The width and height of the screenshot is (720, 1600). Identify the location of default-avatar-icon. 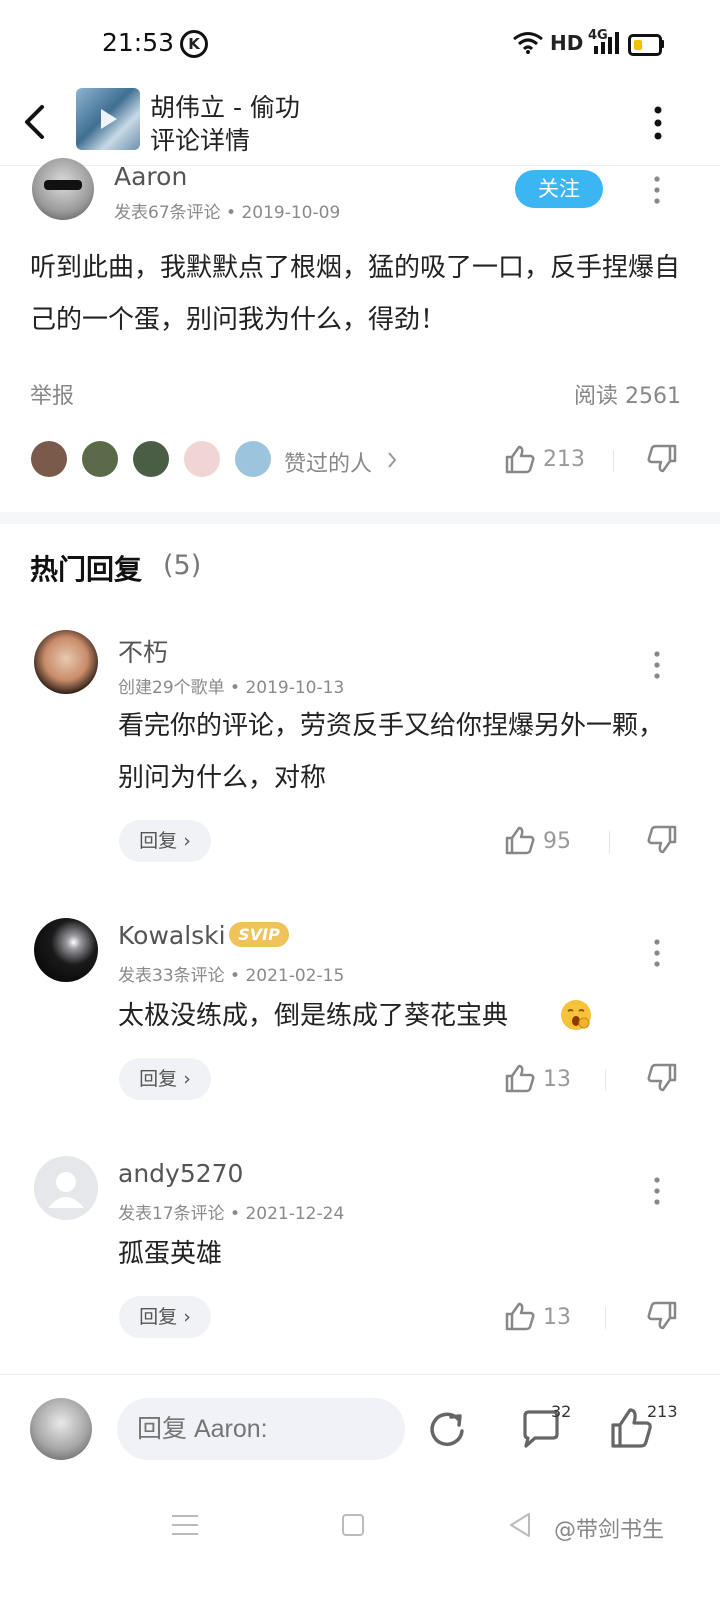
(66, 1190).